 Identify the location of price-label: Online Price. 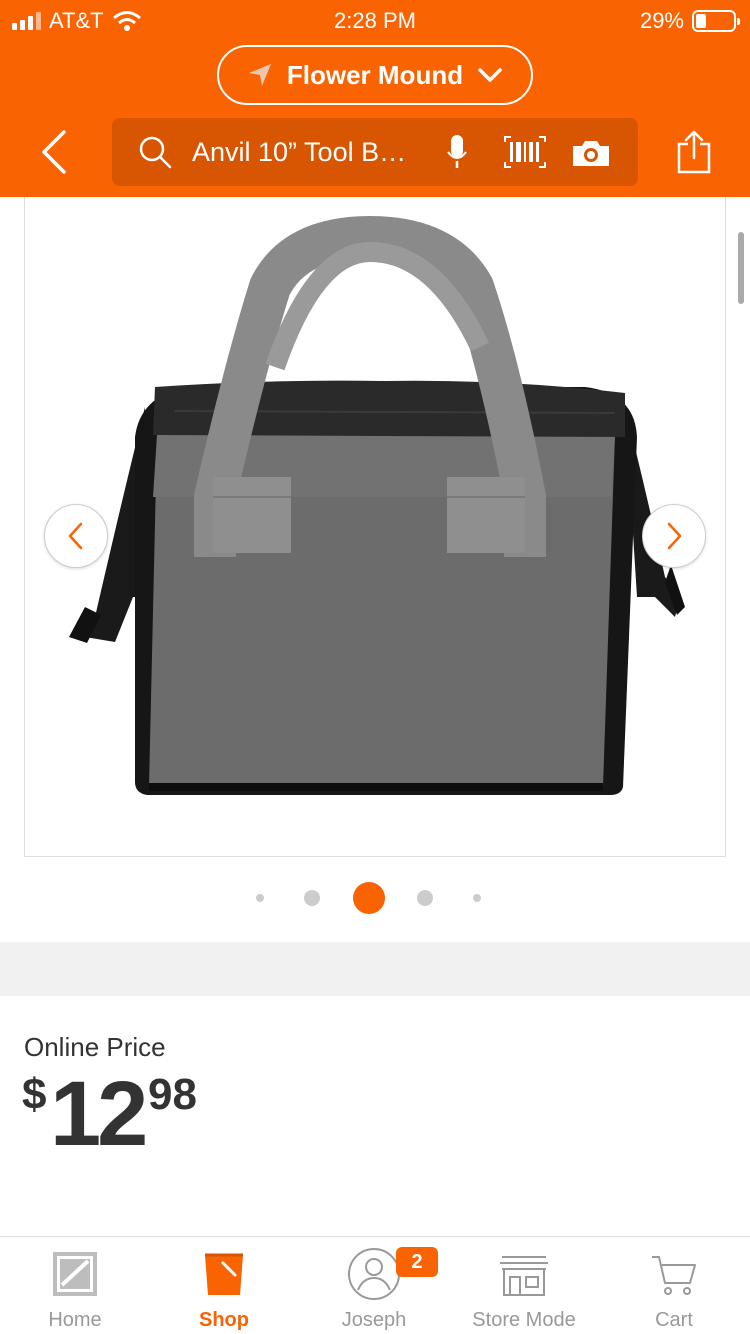
(95, 1047).